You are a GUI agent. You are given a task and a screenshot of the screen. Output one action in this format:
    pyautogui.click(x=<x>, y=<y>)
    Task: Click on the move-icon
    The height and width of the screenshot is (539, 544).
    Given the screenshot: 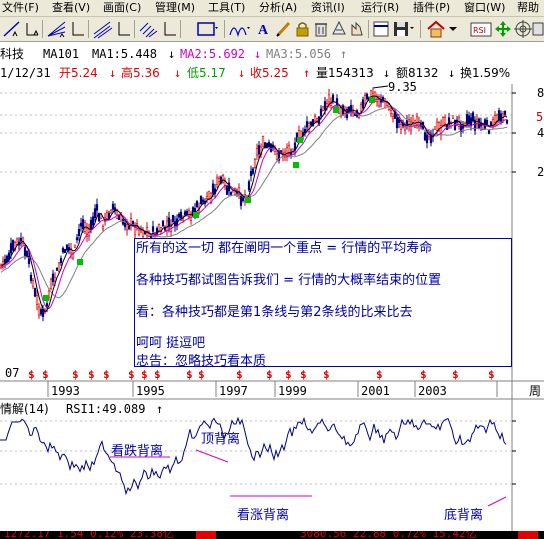 What is the action you would take?
    pyautogui.click(x=503, y=29)
    